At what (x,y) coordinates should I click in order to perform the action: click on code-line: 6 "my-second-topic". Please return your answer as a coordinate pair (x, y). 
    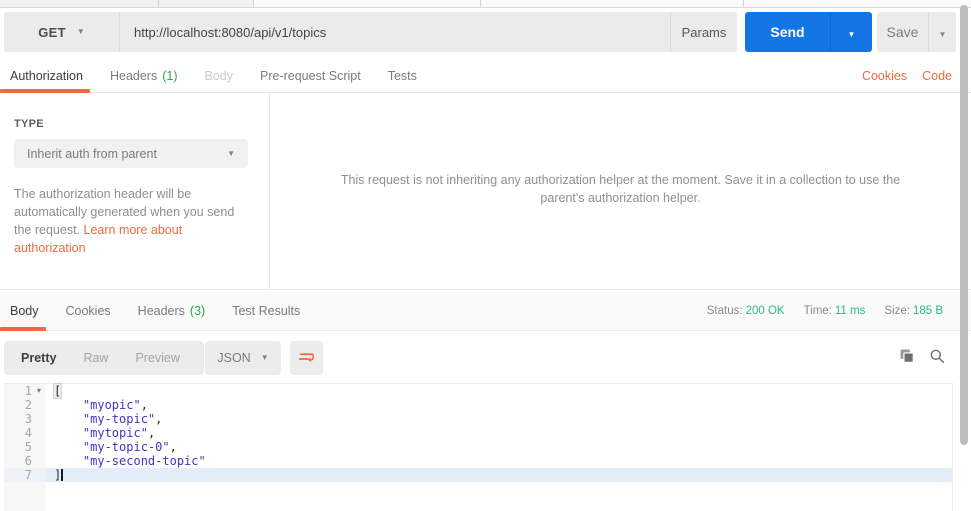
    Looking at the image, I should click on (478, 461).